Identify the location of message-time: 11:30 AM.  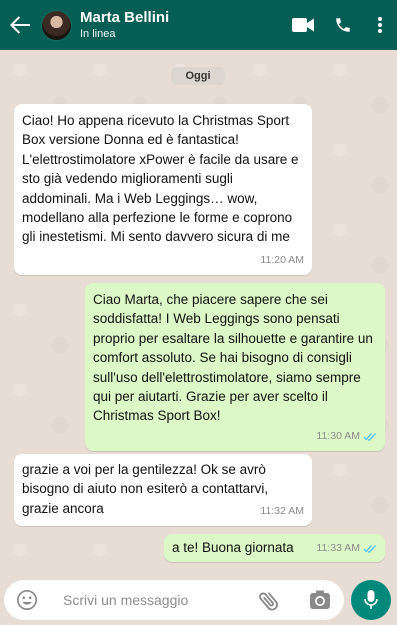
(338, 435).